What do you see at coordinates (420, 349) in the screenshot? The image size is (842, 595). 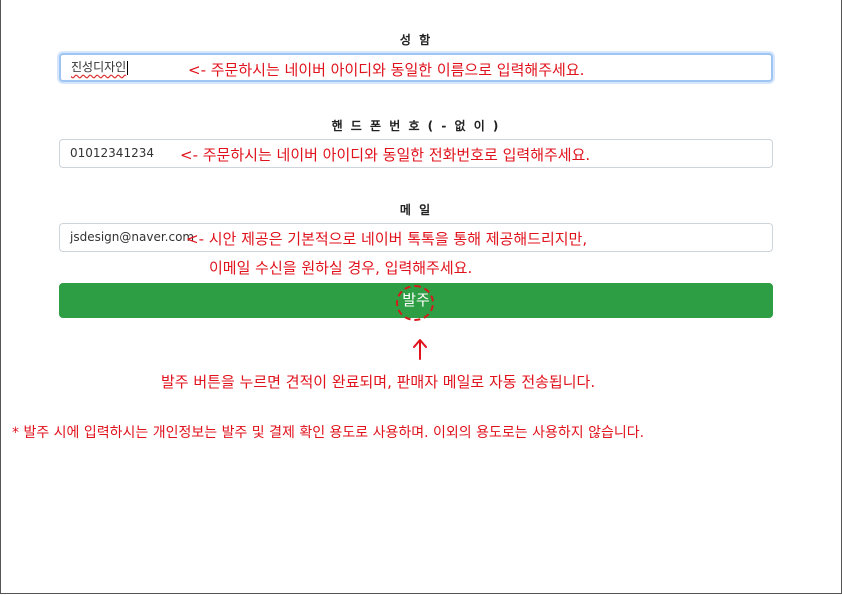 I see `up-arrow-icon` at bounding box center [420, 349].